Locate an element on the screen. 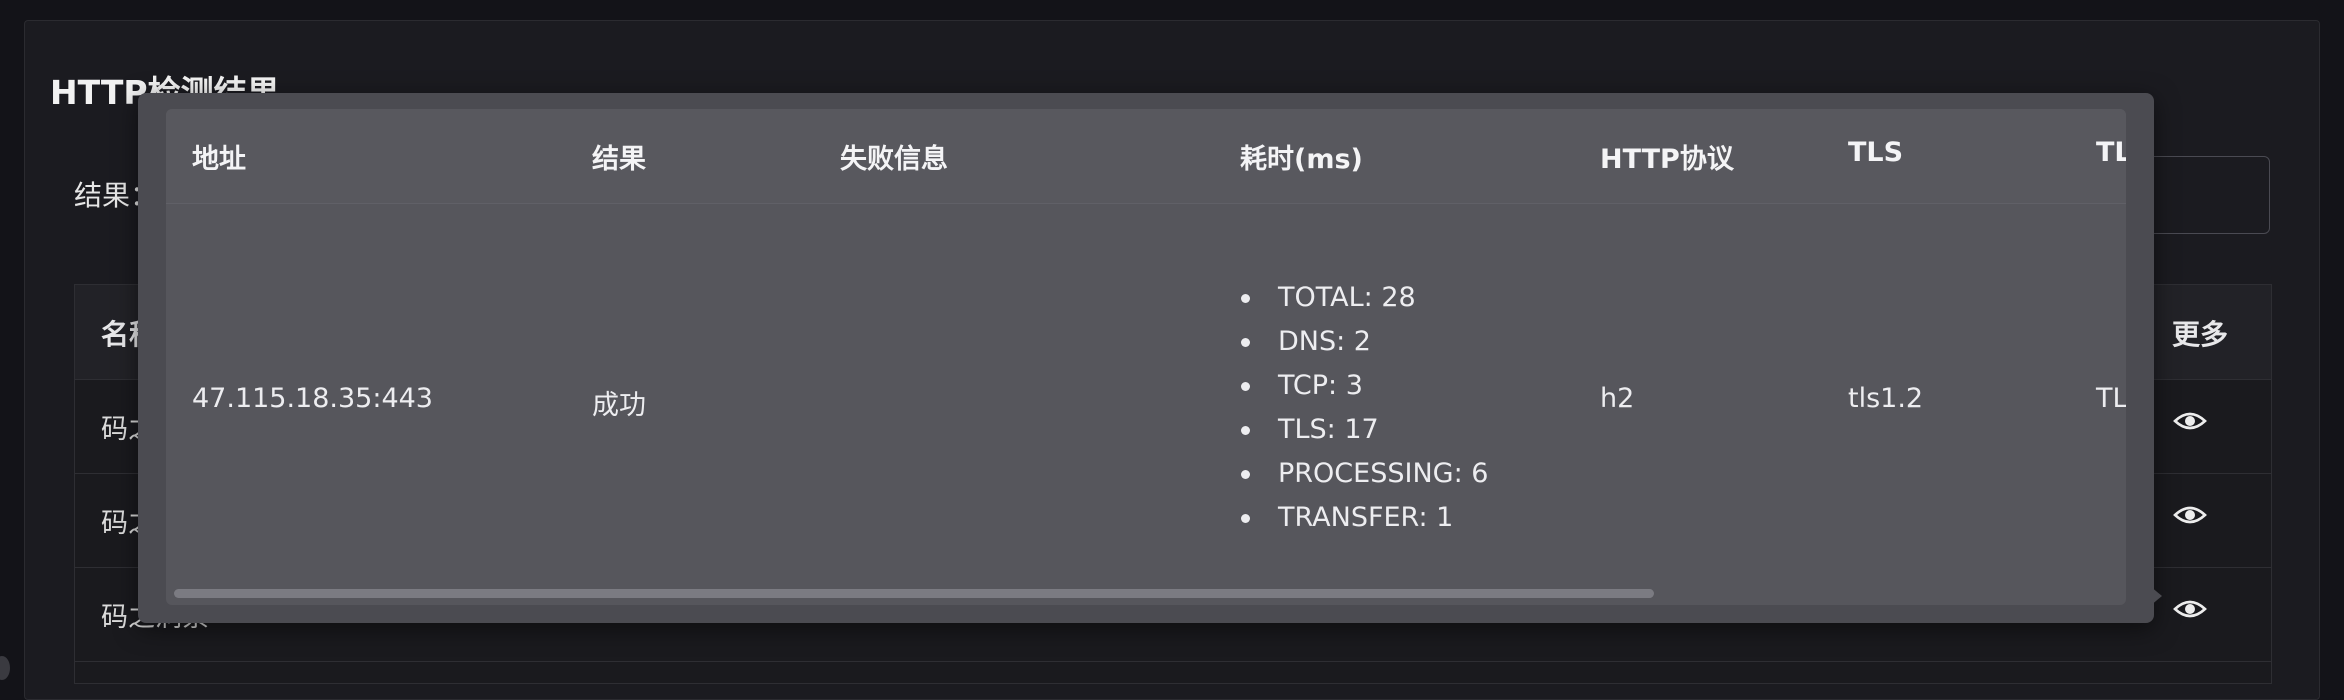 The height and width of the screenshot is (700, 2344). column-header-timing: 耗时(ms) is located at coordinates (1301, 159).